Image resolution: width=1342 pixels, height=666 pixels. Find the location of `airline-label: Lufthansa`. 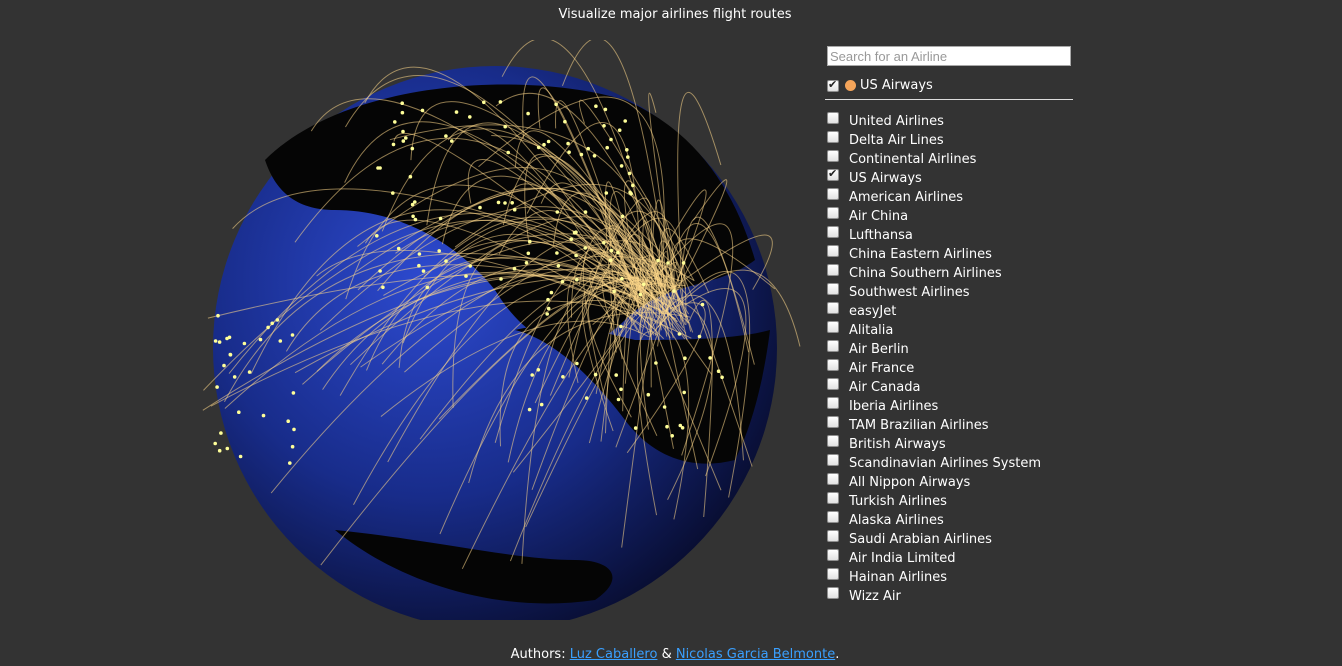

airline-label: Lufthansa is located at coordinates (881, 235).